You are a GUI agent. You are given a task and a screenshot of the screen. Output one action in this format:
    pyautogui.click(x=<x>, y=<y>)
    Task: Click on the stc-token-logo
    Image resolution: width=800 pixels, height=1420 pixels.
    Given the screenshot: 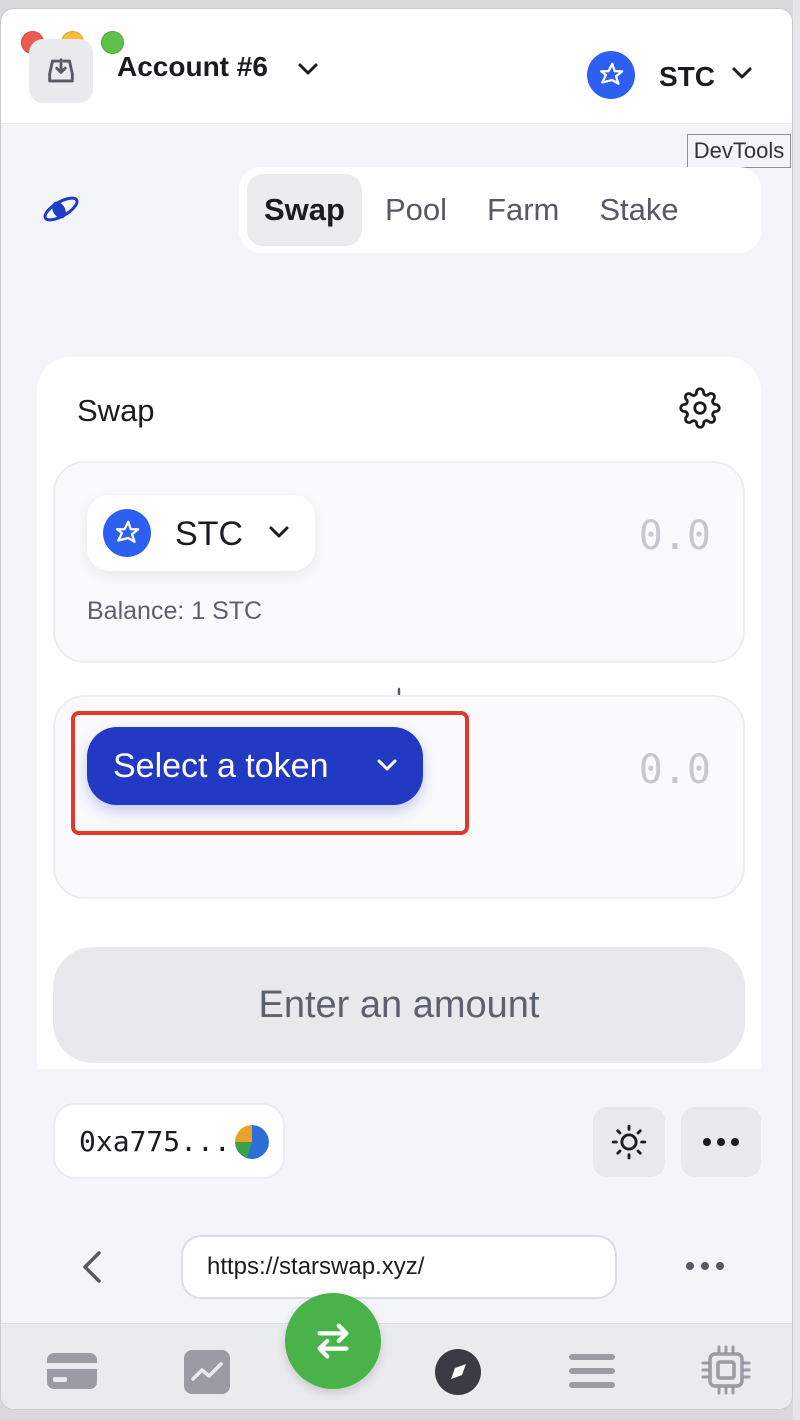 What is the action you would take?
    pyautogui.click(x=127, y=533)
    